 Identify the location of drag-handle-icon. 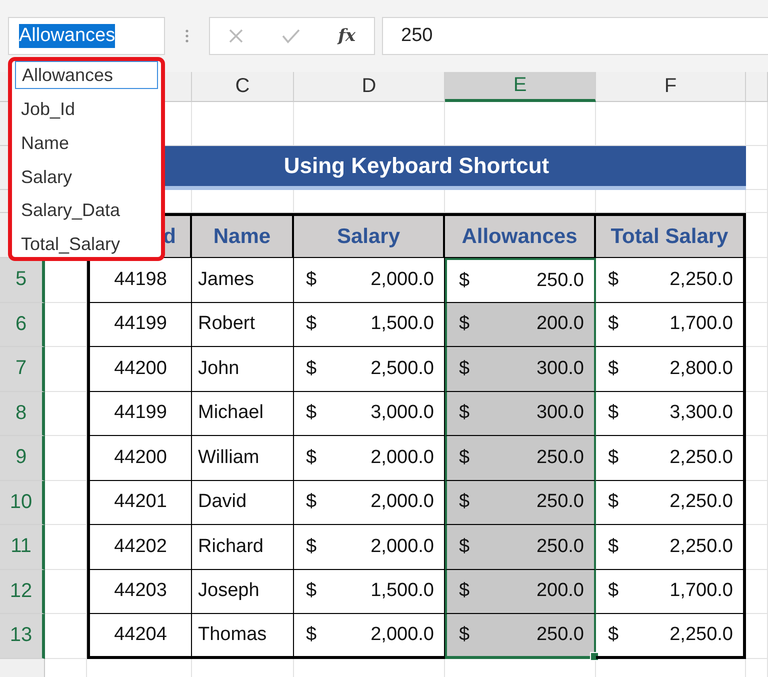
(187, 36).